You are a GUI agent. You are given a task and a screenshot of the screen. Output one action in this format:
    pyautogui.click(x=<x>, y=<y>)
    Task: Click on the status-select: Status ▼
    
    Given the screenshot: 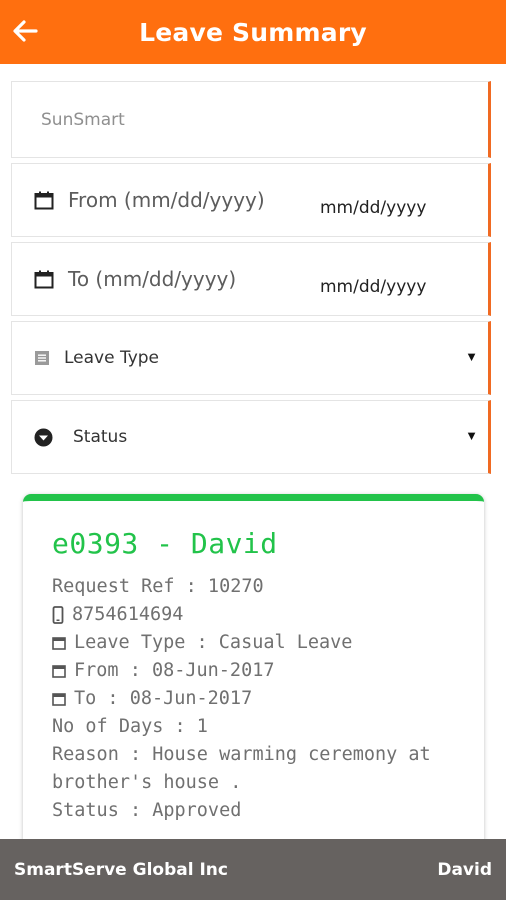 What is the action you would take?
    pyautogui.click(x=251, y=437)
    